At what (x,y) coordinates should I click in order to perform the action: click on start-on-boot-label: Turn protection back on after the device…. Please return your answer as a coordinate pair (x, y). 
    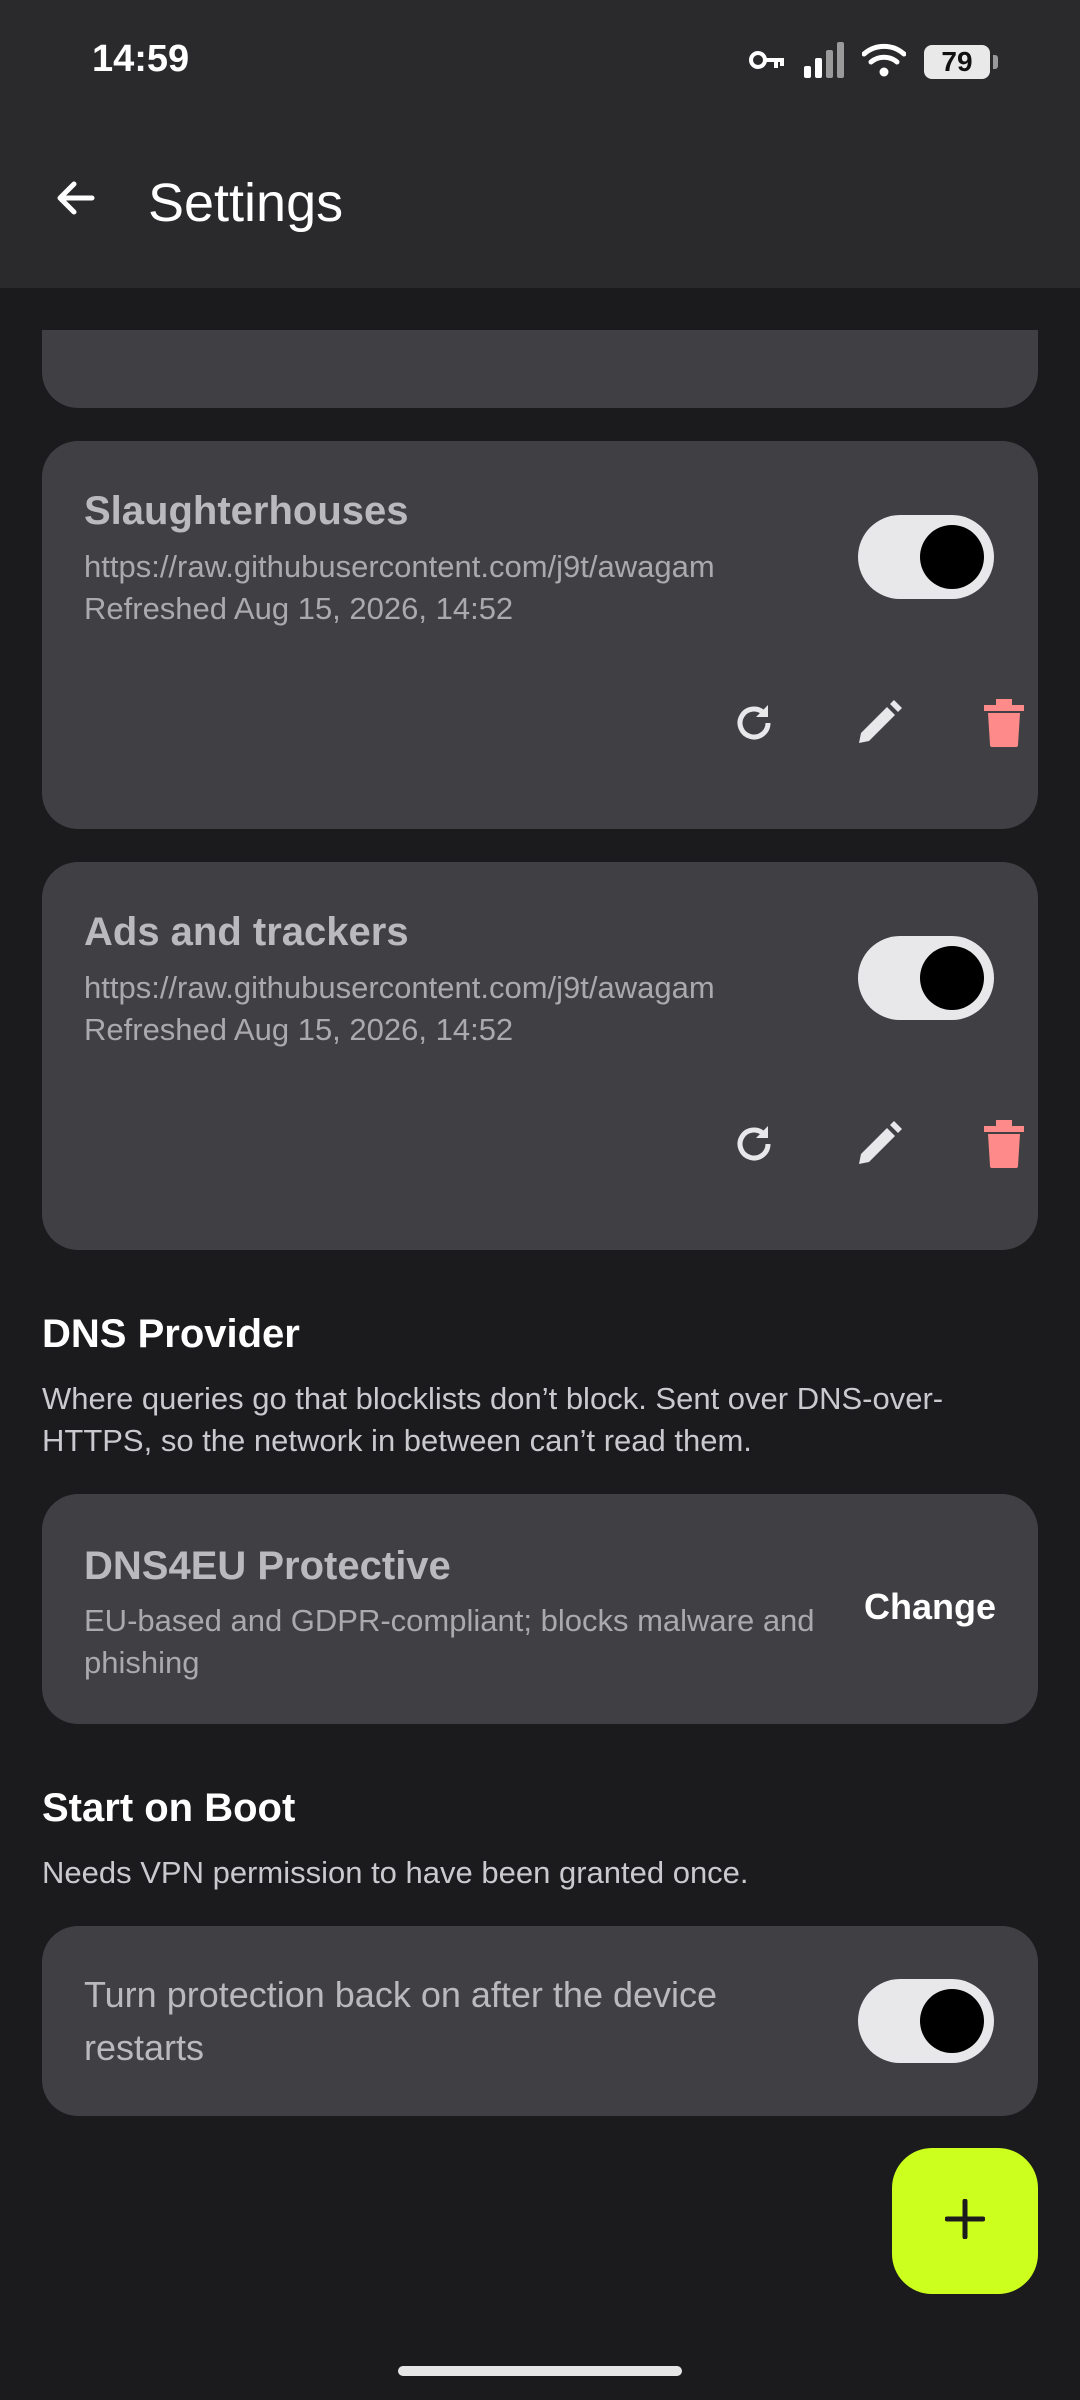
    Looking at the image, I should click on (401, 2021).